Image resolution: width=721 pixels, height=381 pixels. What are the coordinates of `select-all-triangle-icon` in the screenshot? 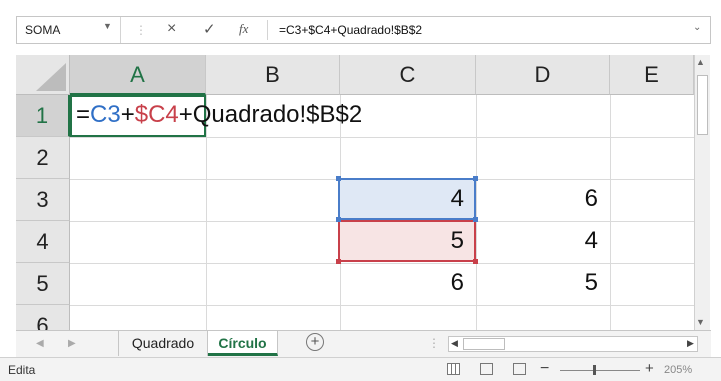 It's located at (51, 77).